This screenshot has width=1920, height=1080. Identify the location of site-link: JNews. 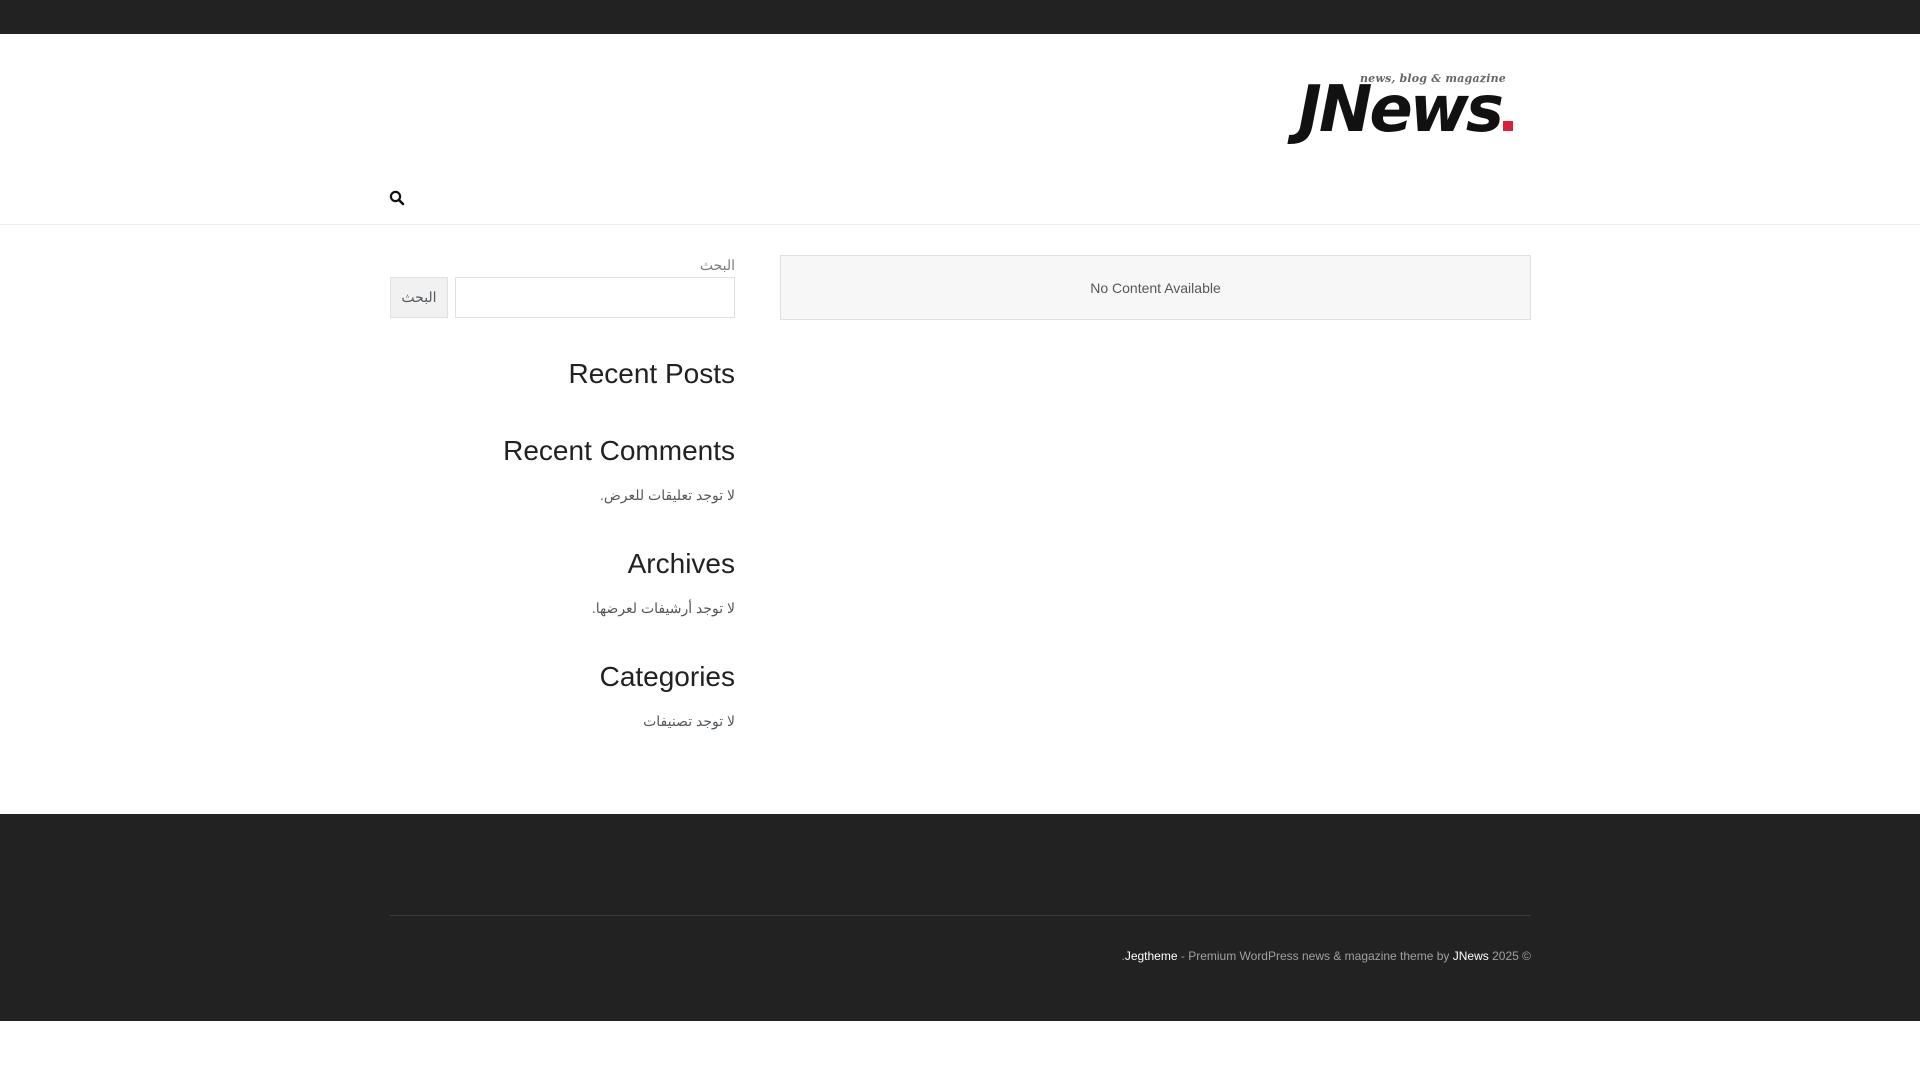
(1471, 956).